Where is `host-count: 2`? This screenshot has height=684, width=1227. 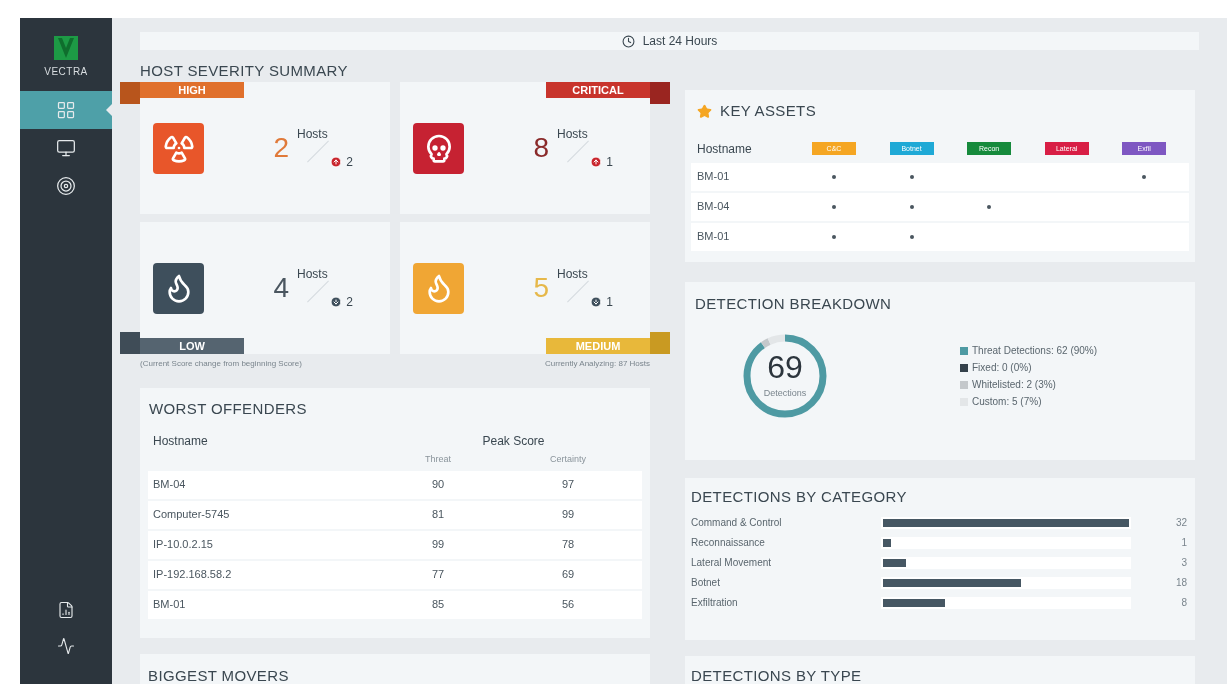 host-count: 2 is located at coordinates (281, 148).